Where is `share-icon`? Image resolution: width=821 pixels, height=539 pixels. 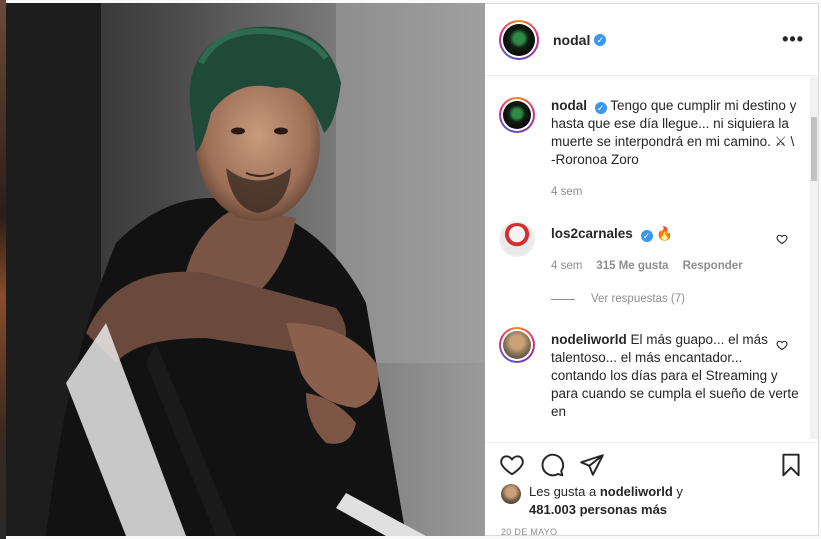 share-icon is located at coordinates (592, 465).